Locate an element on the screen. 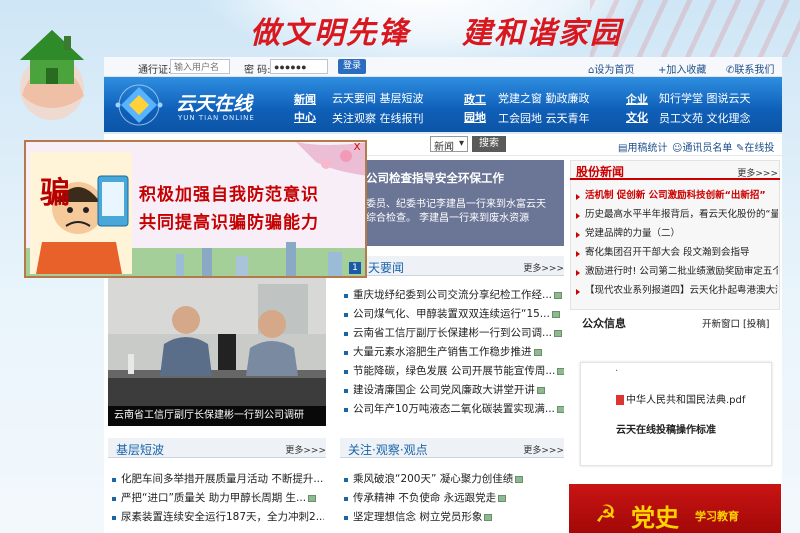  house-in-hands-icon is located at coordinates (52, 75).